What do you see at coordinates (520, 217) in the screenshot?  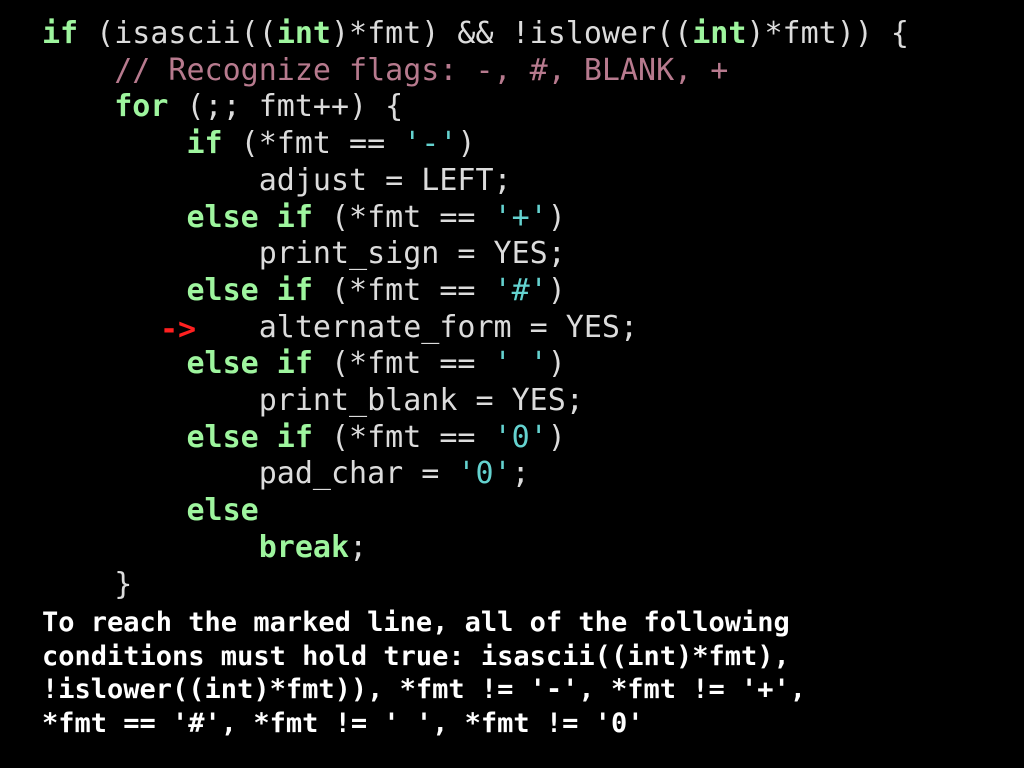 I see `code-char-literal: '+'` at bounding box center [520, 217].